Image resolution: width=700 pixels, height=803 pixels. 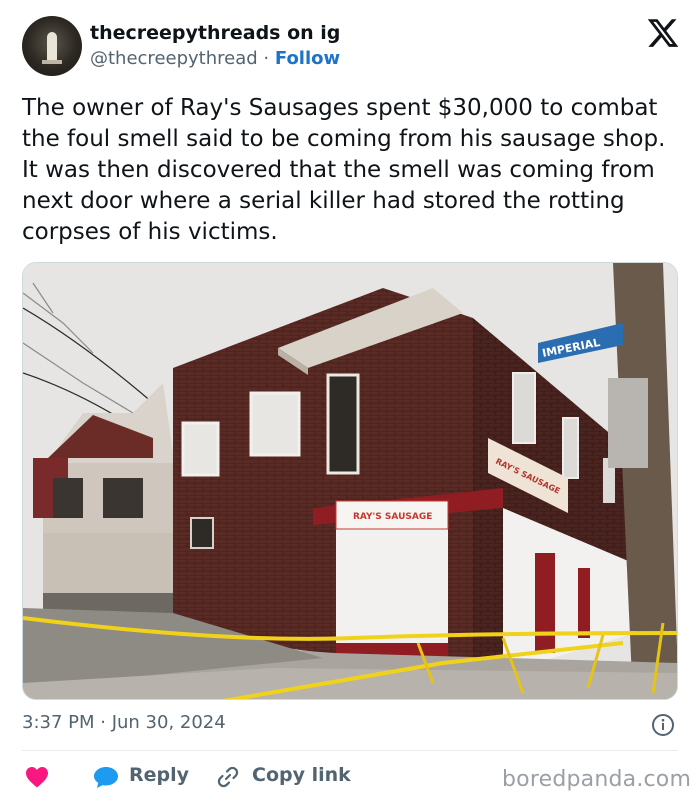 I want to click on watermark: boredpanda.com, so click(x=597, y=779).